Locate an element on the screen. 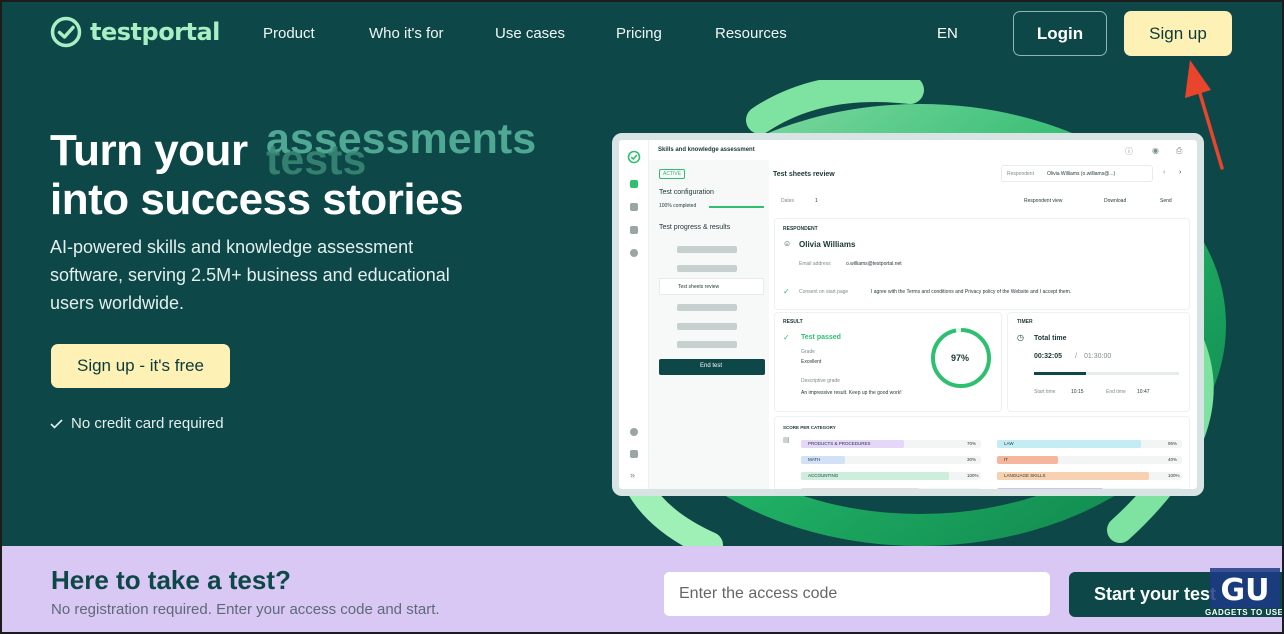 The image size is (1284, 634). mockup-print-icon: ⎙ is located at coordinates (1179, 150).